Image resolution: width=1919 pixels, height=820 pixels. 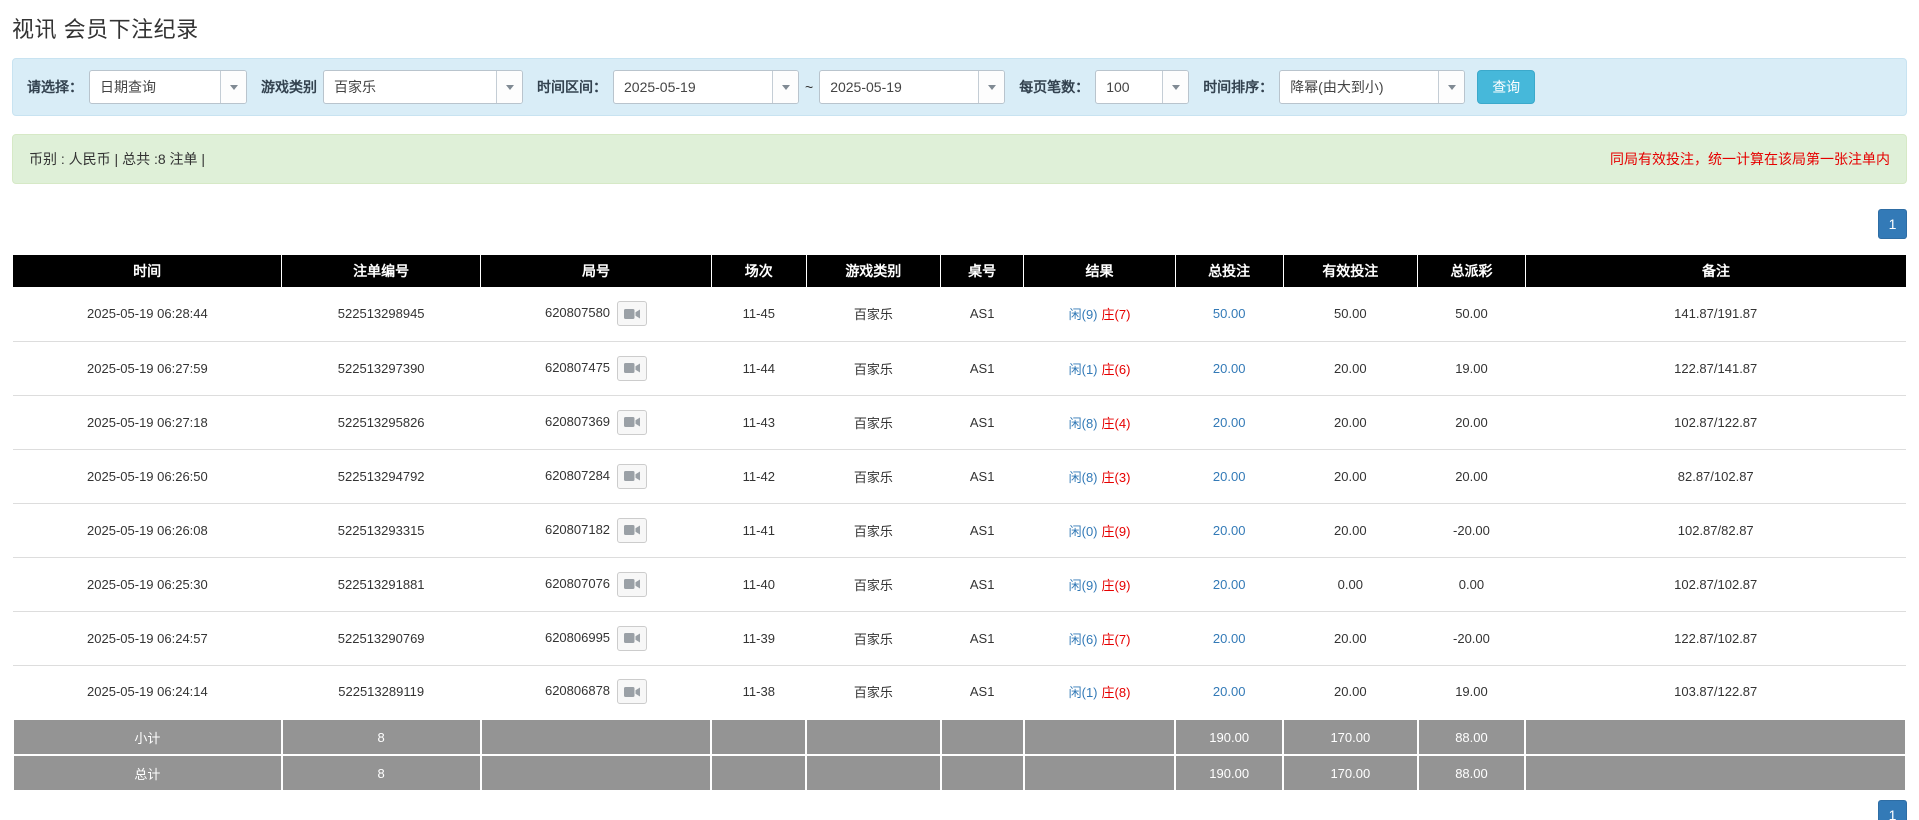 What do you see at coordinates (596, 271) in the screenshot?
I see `header-round-id: 局号` at bounding box center [596, 271].